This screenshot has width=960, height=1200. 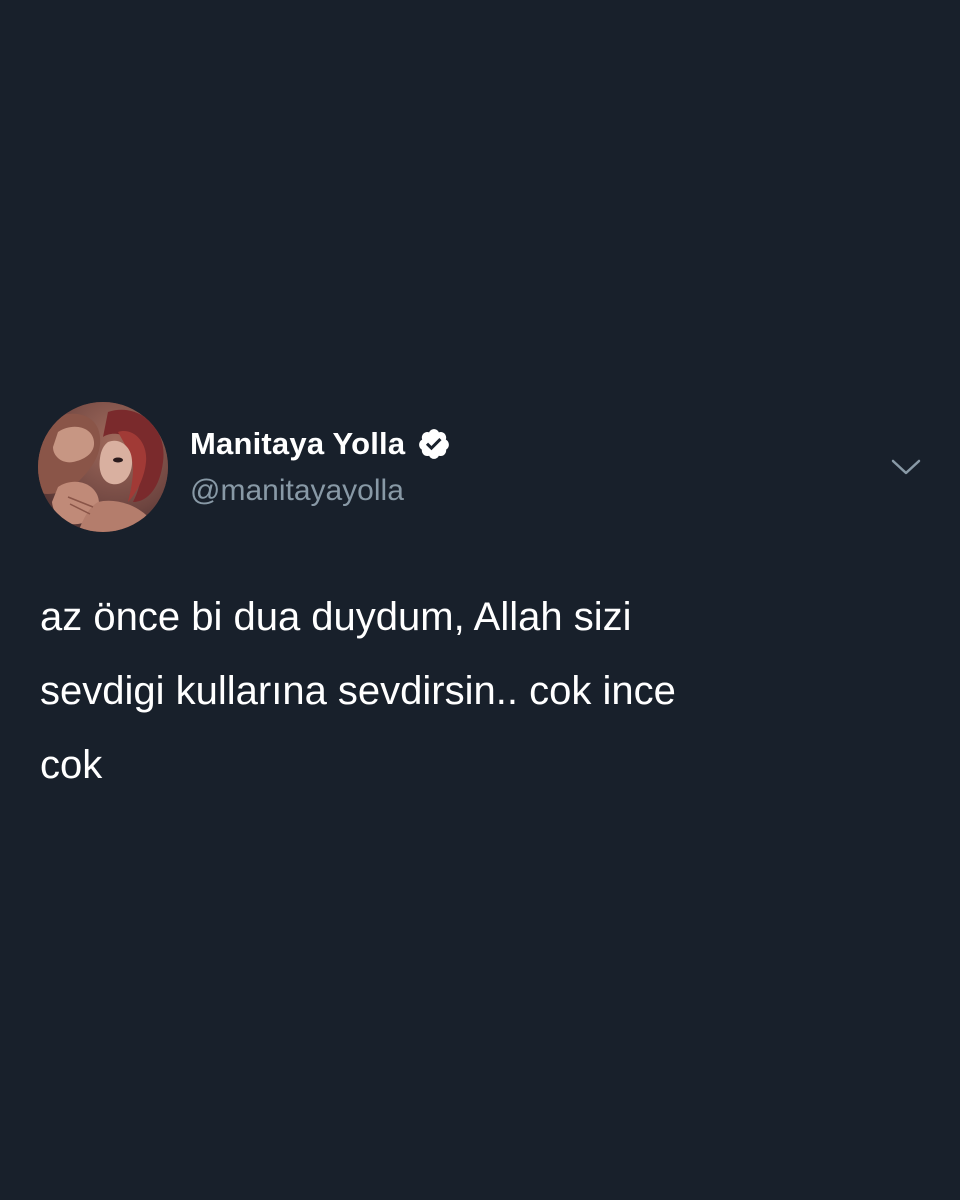 I want to click on verified-badge-icon, so click(x=434, y=444).